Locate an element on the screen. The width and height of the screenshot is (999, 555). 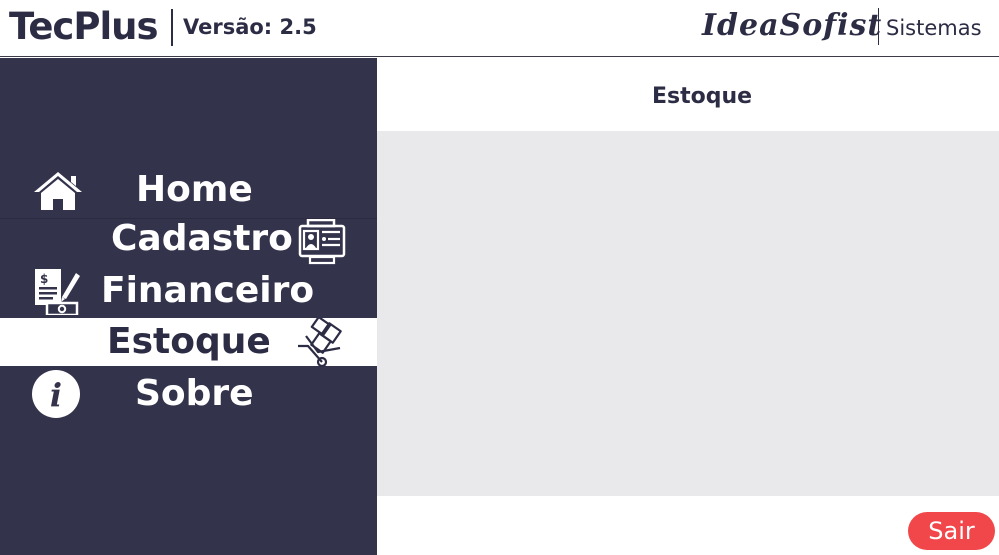
sidebar-item-estoque: Estoque is located at coordinates (188, 341).